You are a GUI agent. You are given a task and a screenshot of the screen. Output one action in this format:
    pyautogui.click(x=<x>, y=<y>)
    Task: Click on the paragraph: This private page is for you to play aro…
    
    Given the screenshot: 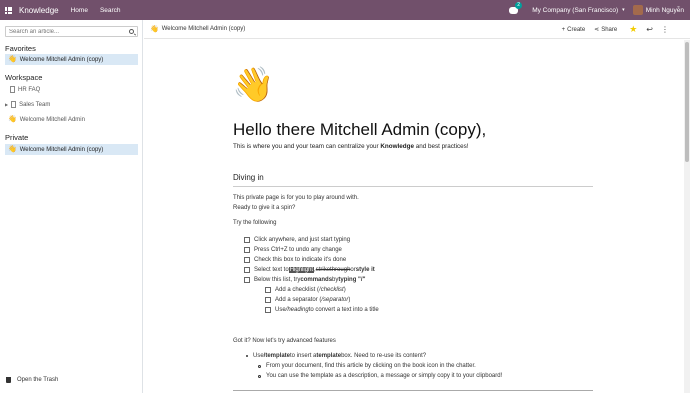 What is the action you would take?
    pyautogui.click(x=296, y=198)
    